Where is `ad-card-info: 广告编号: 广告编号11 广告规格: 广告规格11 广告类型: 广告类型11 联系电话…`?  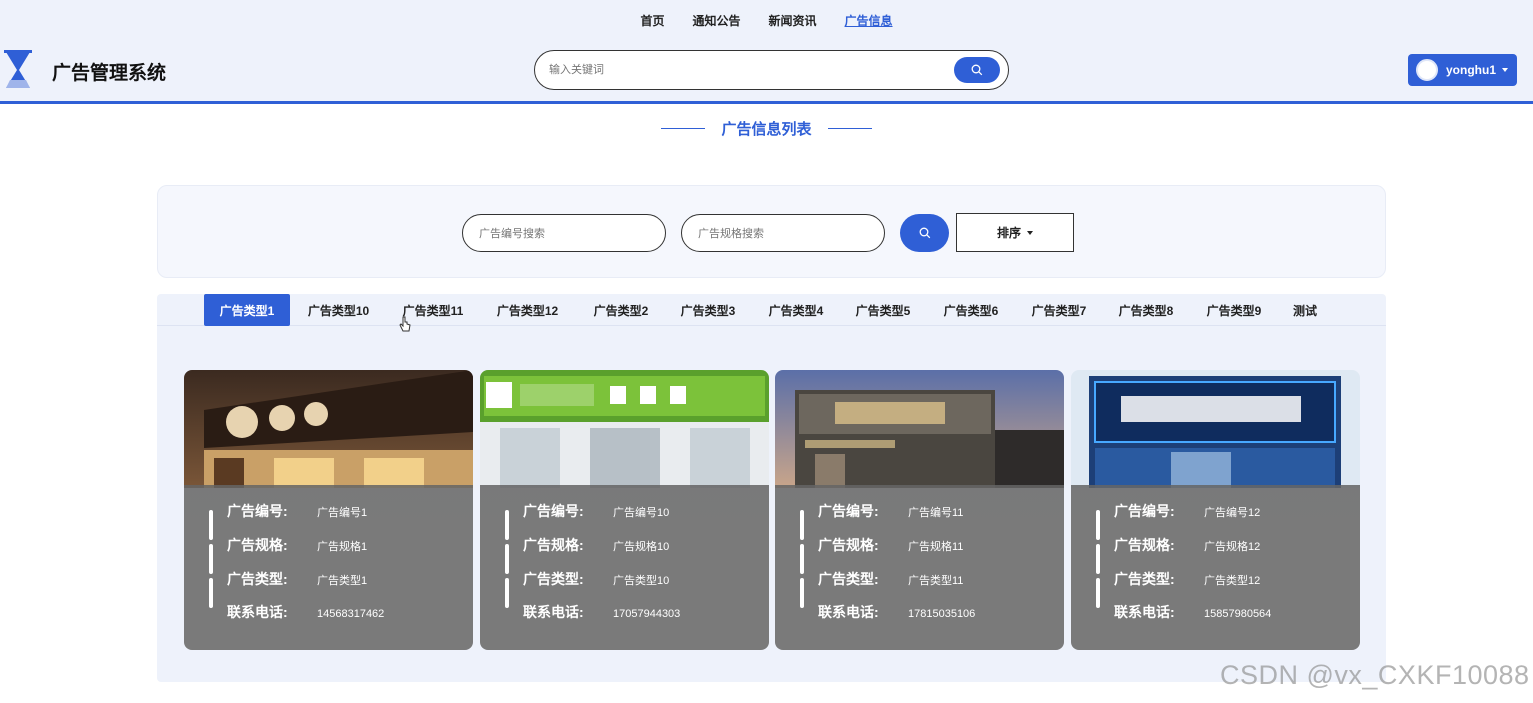
ad-card-info: 广告编号: 广告编号11 广告规格: 广告规格11 广告类型: 广告类型11 联系电话… is located at coordinates (919, 567).